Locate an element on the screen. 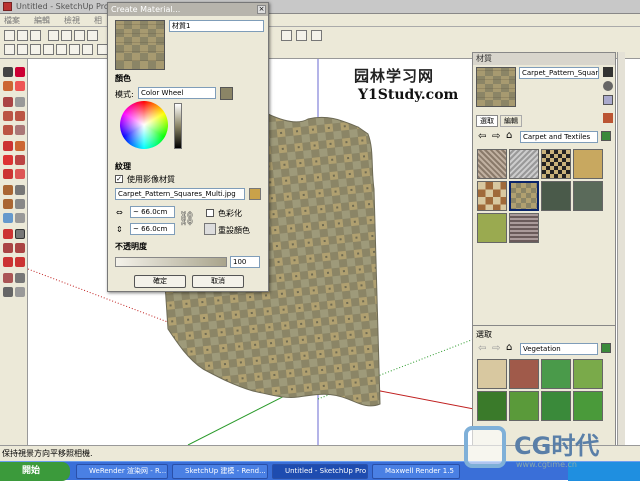  pan-icon is located at coordinates (301, 35).